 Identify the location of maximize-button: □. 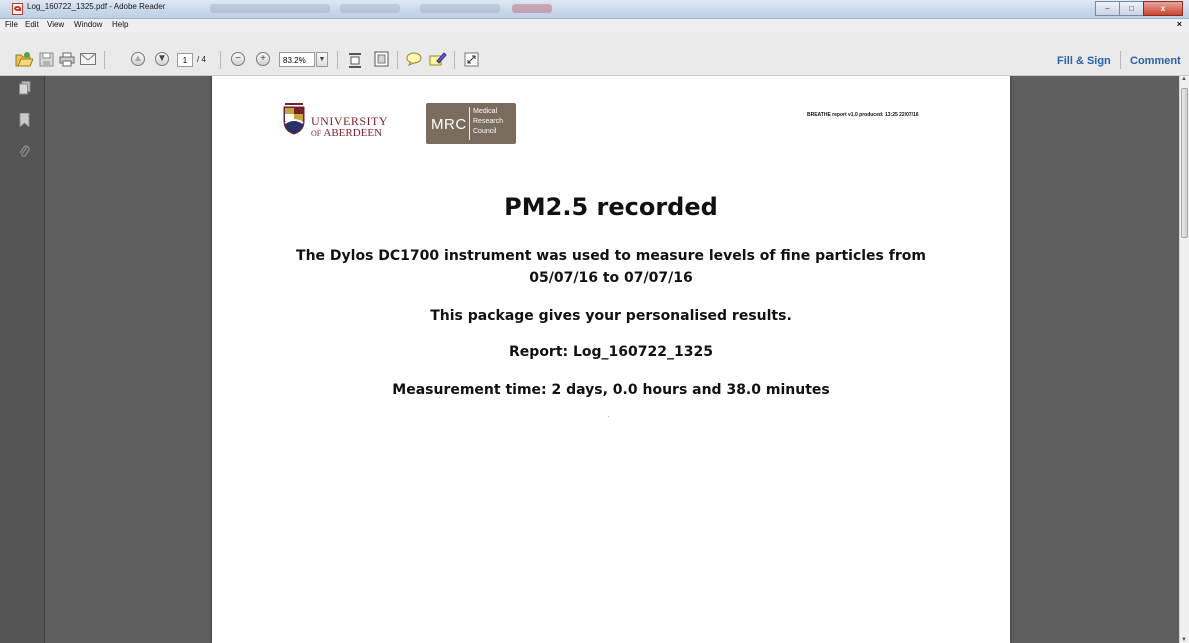
(1131, 8).